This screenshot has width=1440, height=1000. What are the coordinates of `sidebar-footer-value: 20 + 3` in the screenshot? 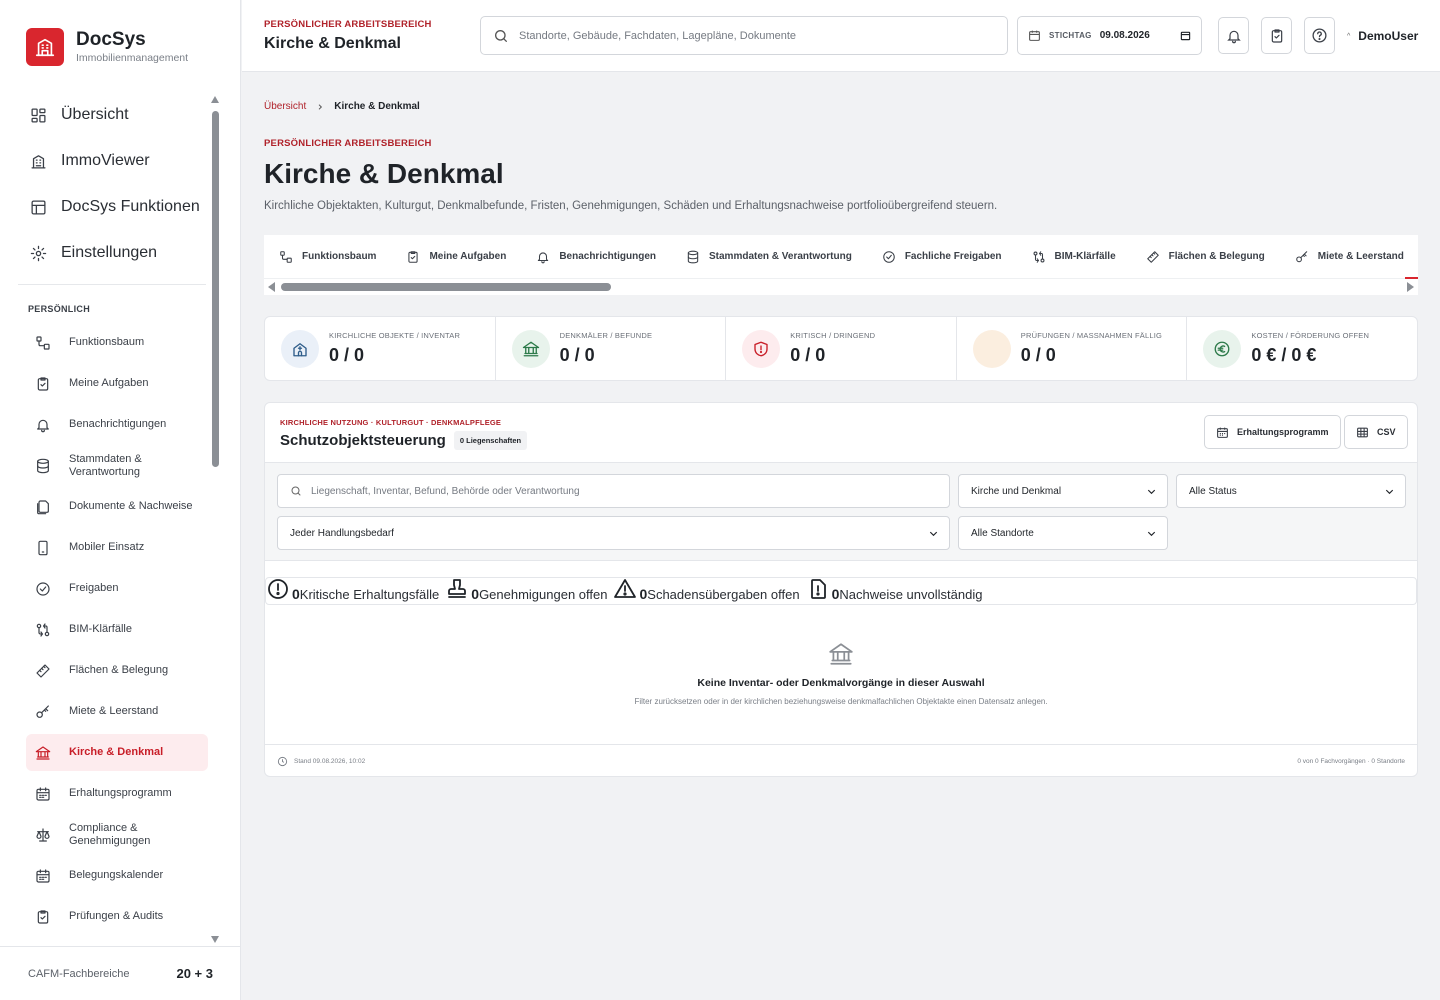 It's located at (194, 973).